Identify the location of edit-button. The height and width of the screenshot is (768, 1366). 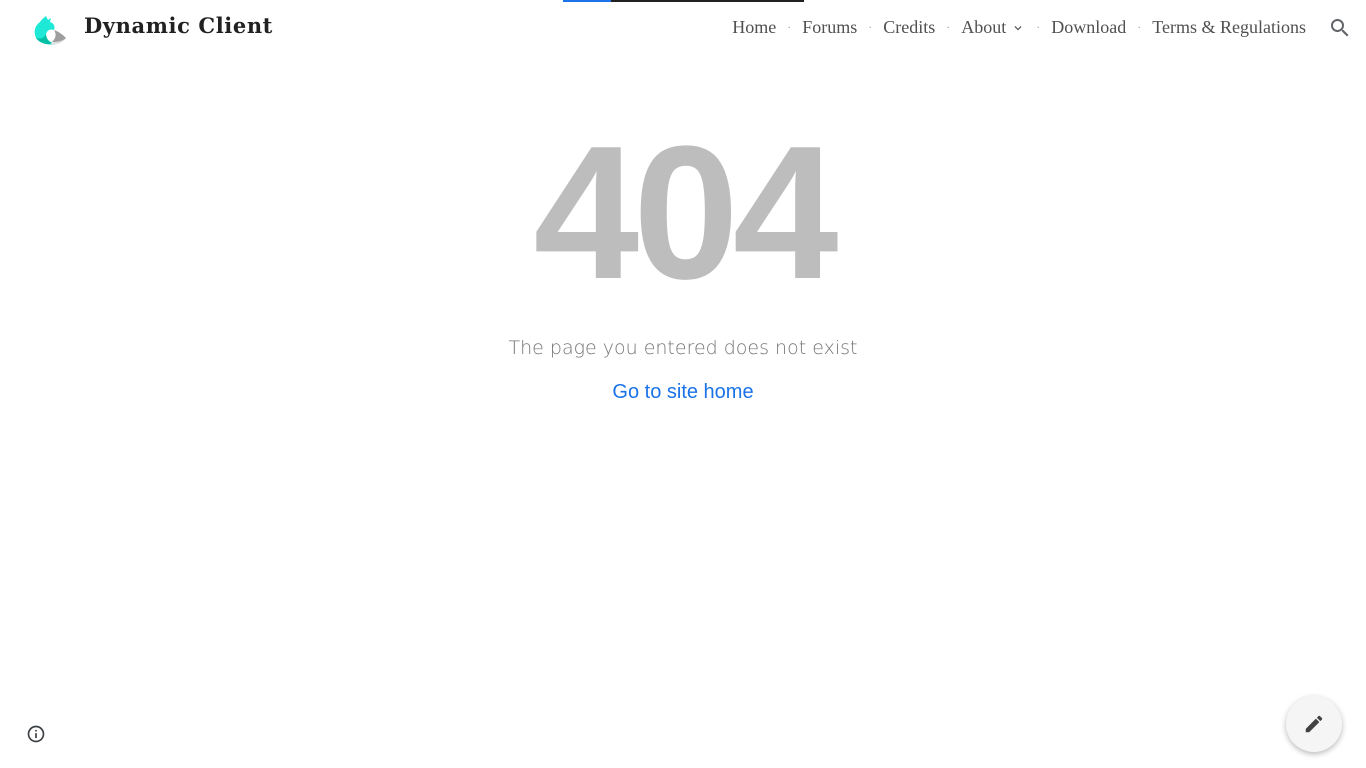
(1314, 724).